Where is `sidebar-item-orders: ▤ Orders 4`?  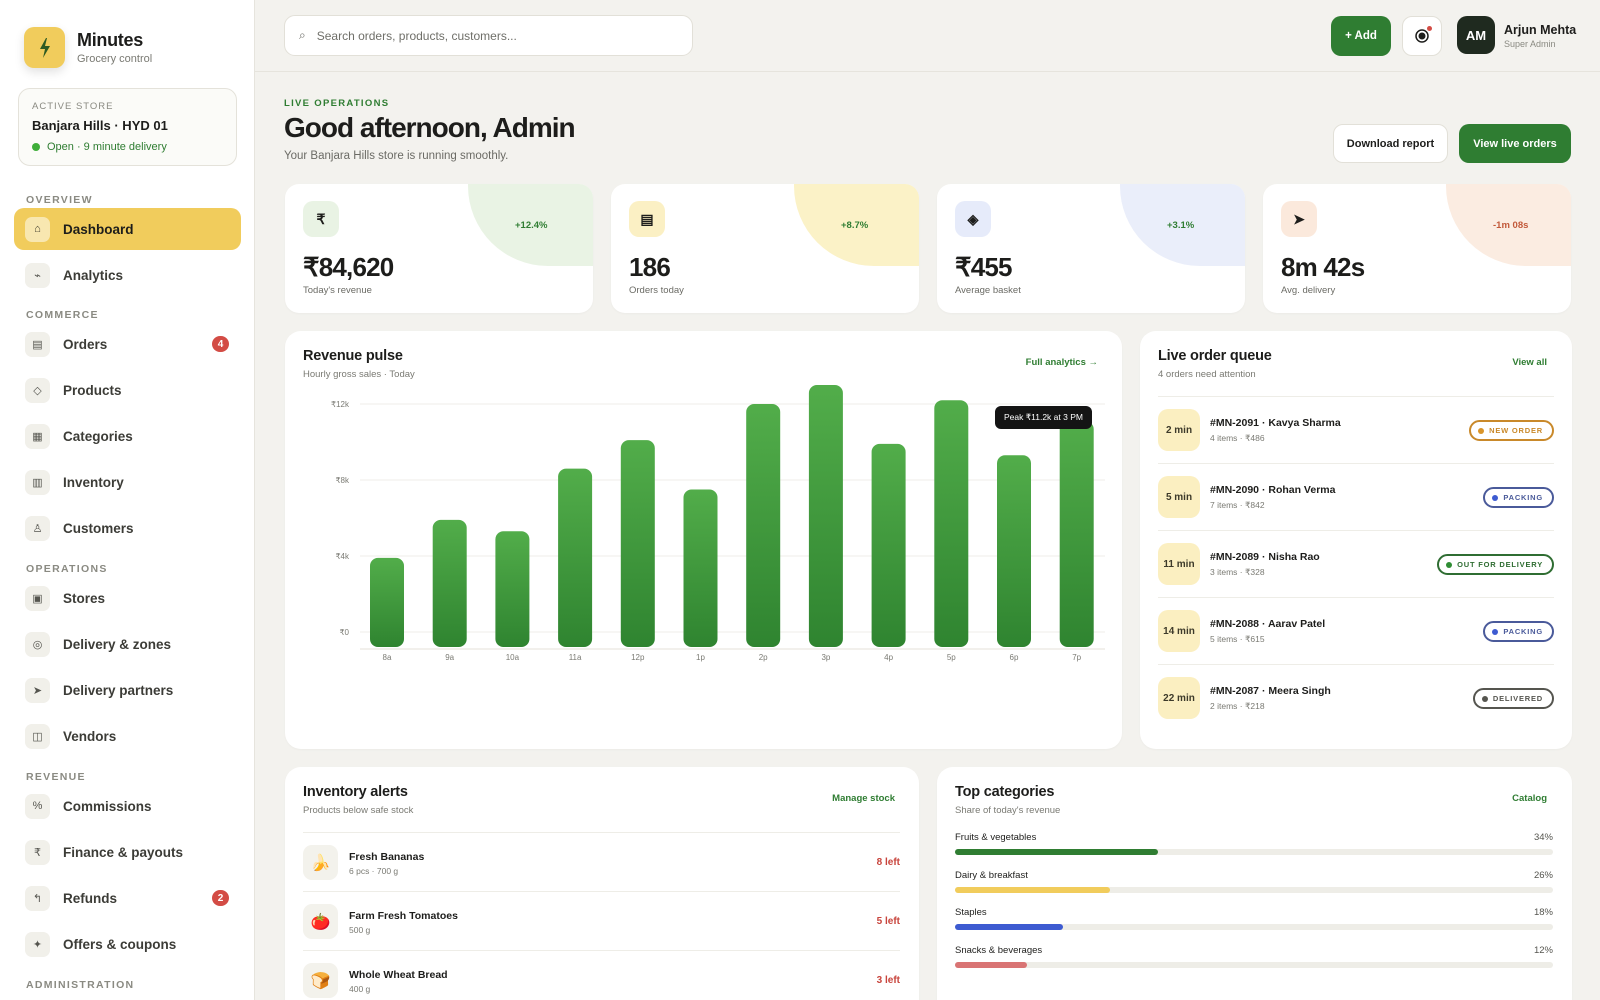
sidebar-item-orders: ▤ Orders 4 is located at coordinates (127, 344).